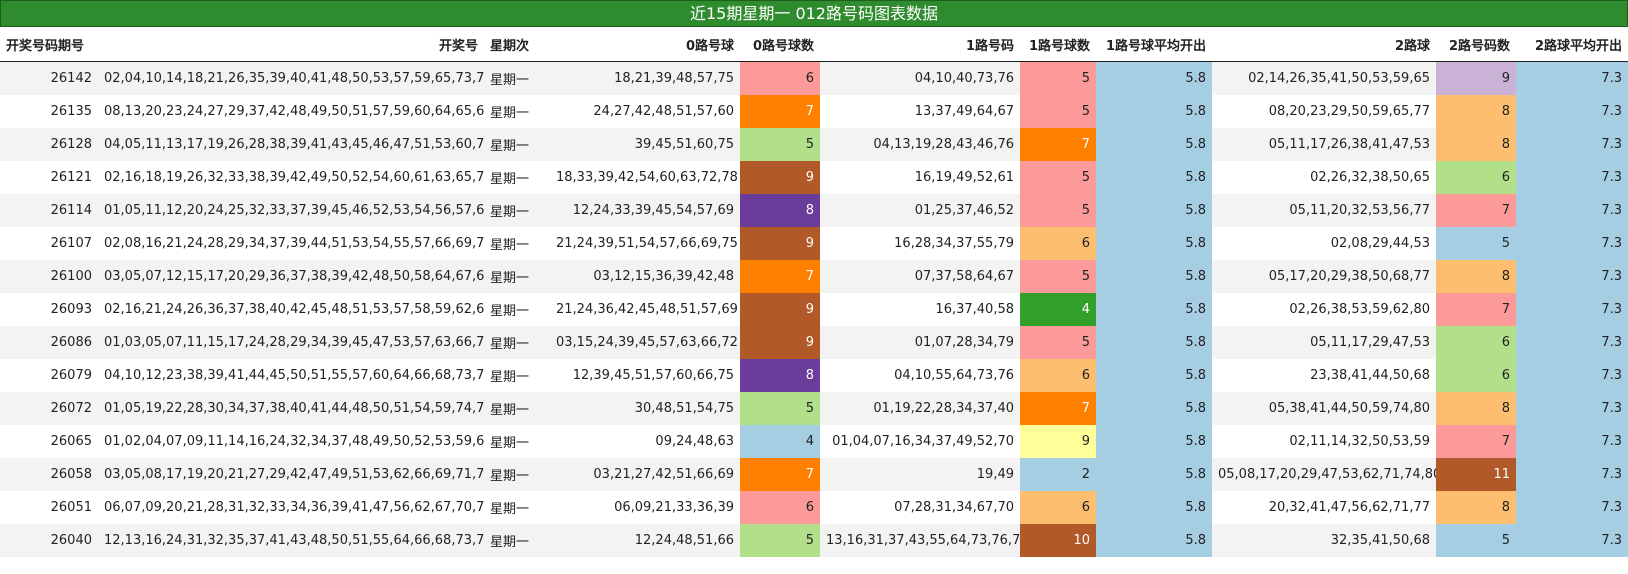 The image size is (1628, 574). Describe the element at coordinates (920, 78) in the screenshot. I see `cell-r1-balls: 04,10,40,73,76` at that location.